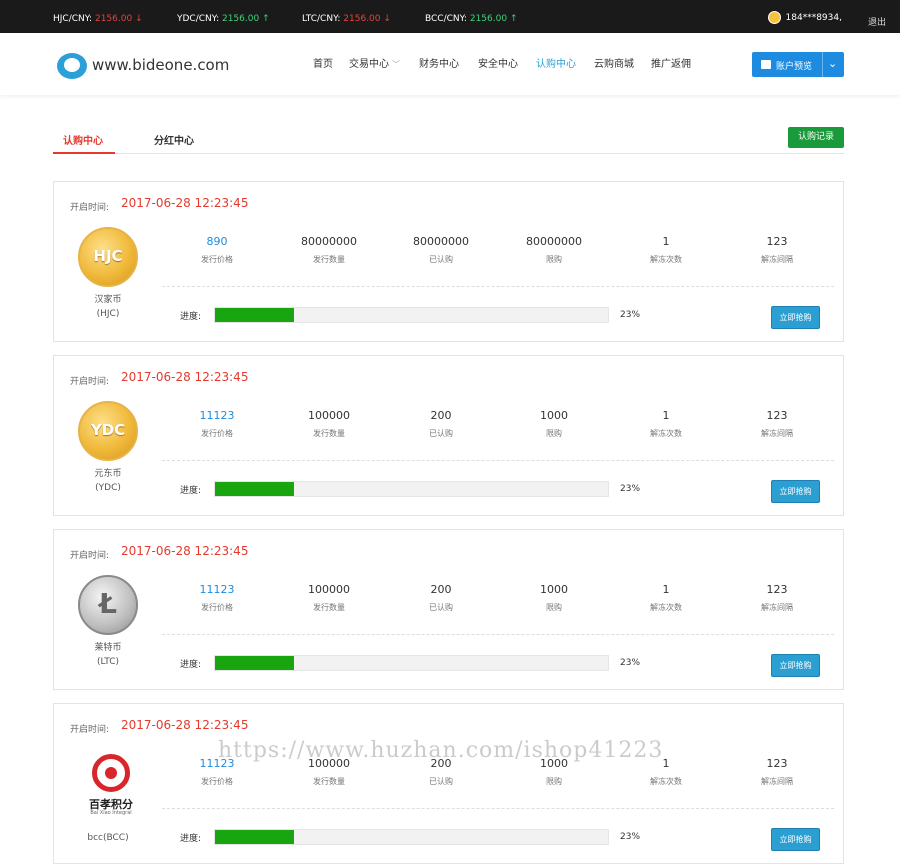  What do you see at coordinates (323, 62) in the screenshot?
I see `nav-home: 首页` at bounding box center [323, 62].